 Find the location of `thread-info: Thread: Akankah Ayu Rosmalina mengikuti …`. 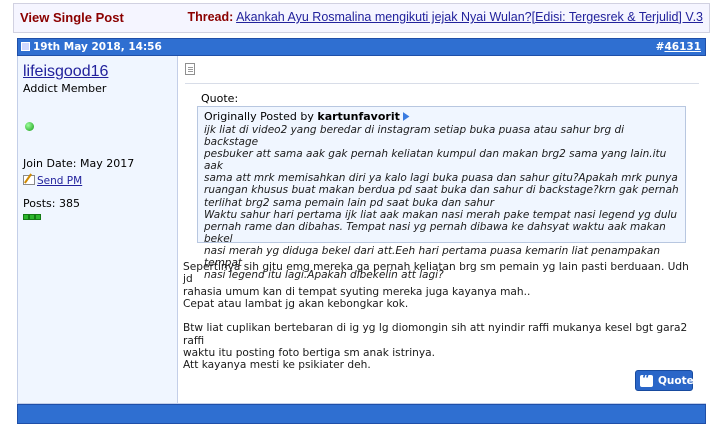

thread-info: Thread: Akankah Ayu Rosmalina mengikuti … is located at coordinates (445, 17).